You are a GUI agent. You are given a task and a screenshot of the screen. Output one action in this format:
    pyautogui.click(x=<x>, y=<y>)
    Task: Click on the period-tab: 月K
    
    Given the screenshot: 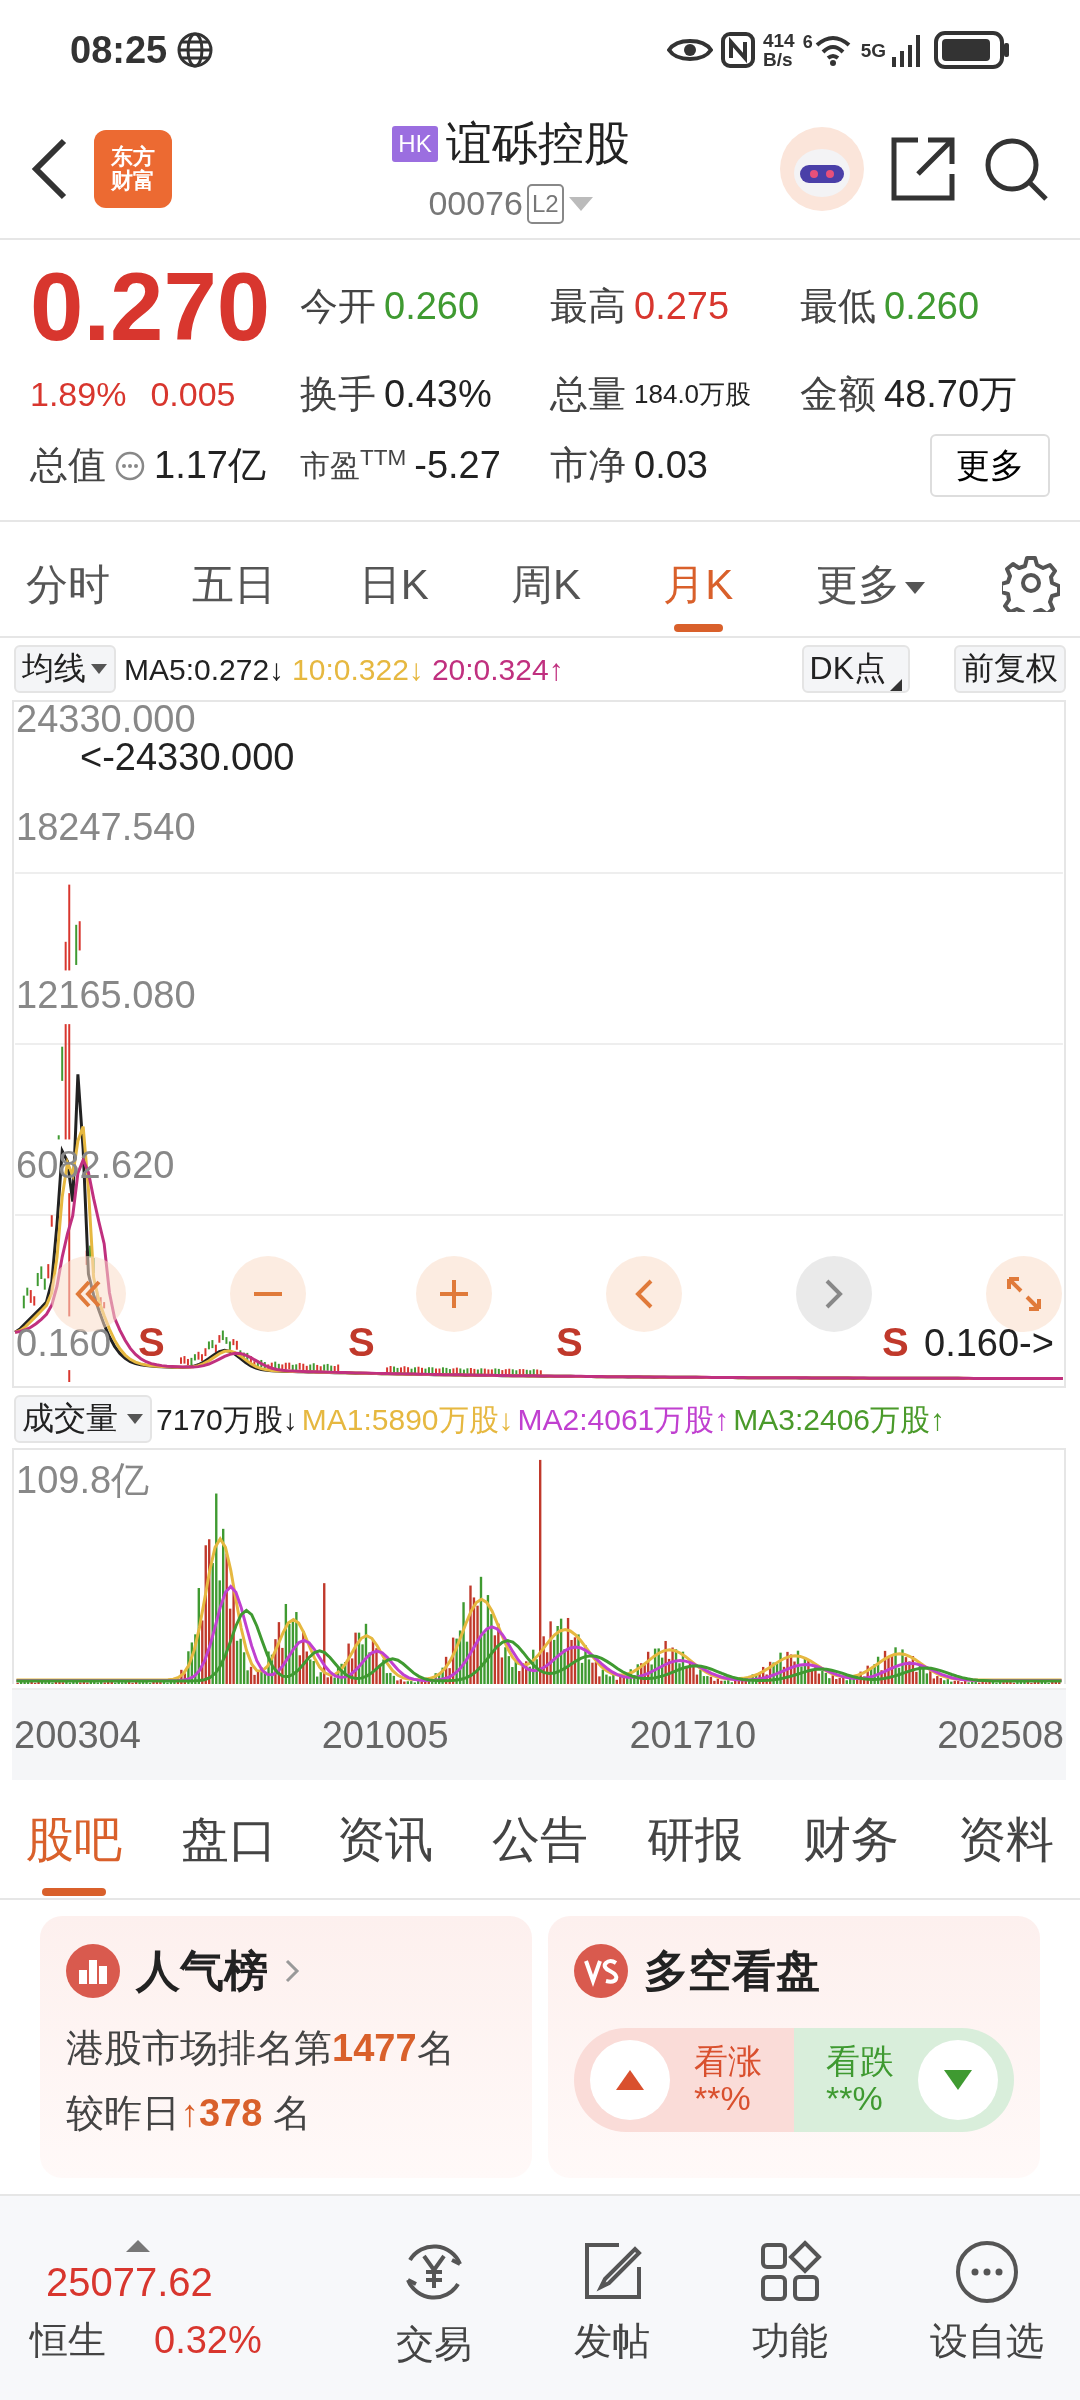 What is the action you would take?
    pyautogui.click(x=698, y=594)
    